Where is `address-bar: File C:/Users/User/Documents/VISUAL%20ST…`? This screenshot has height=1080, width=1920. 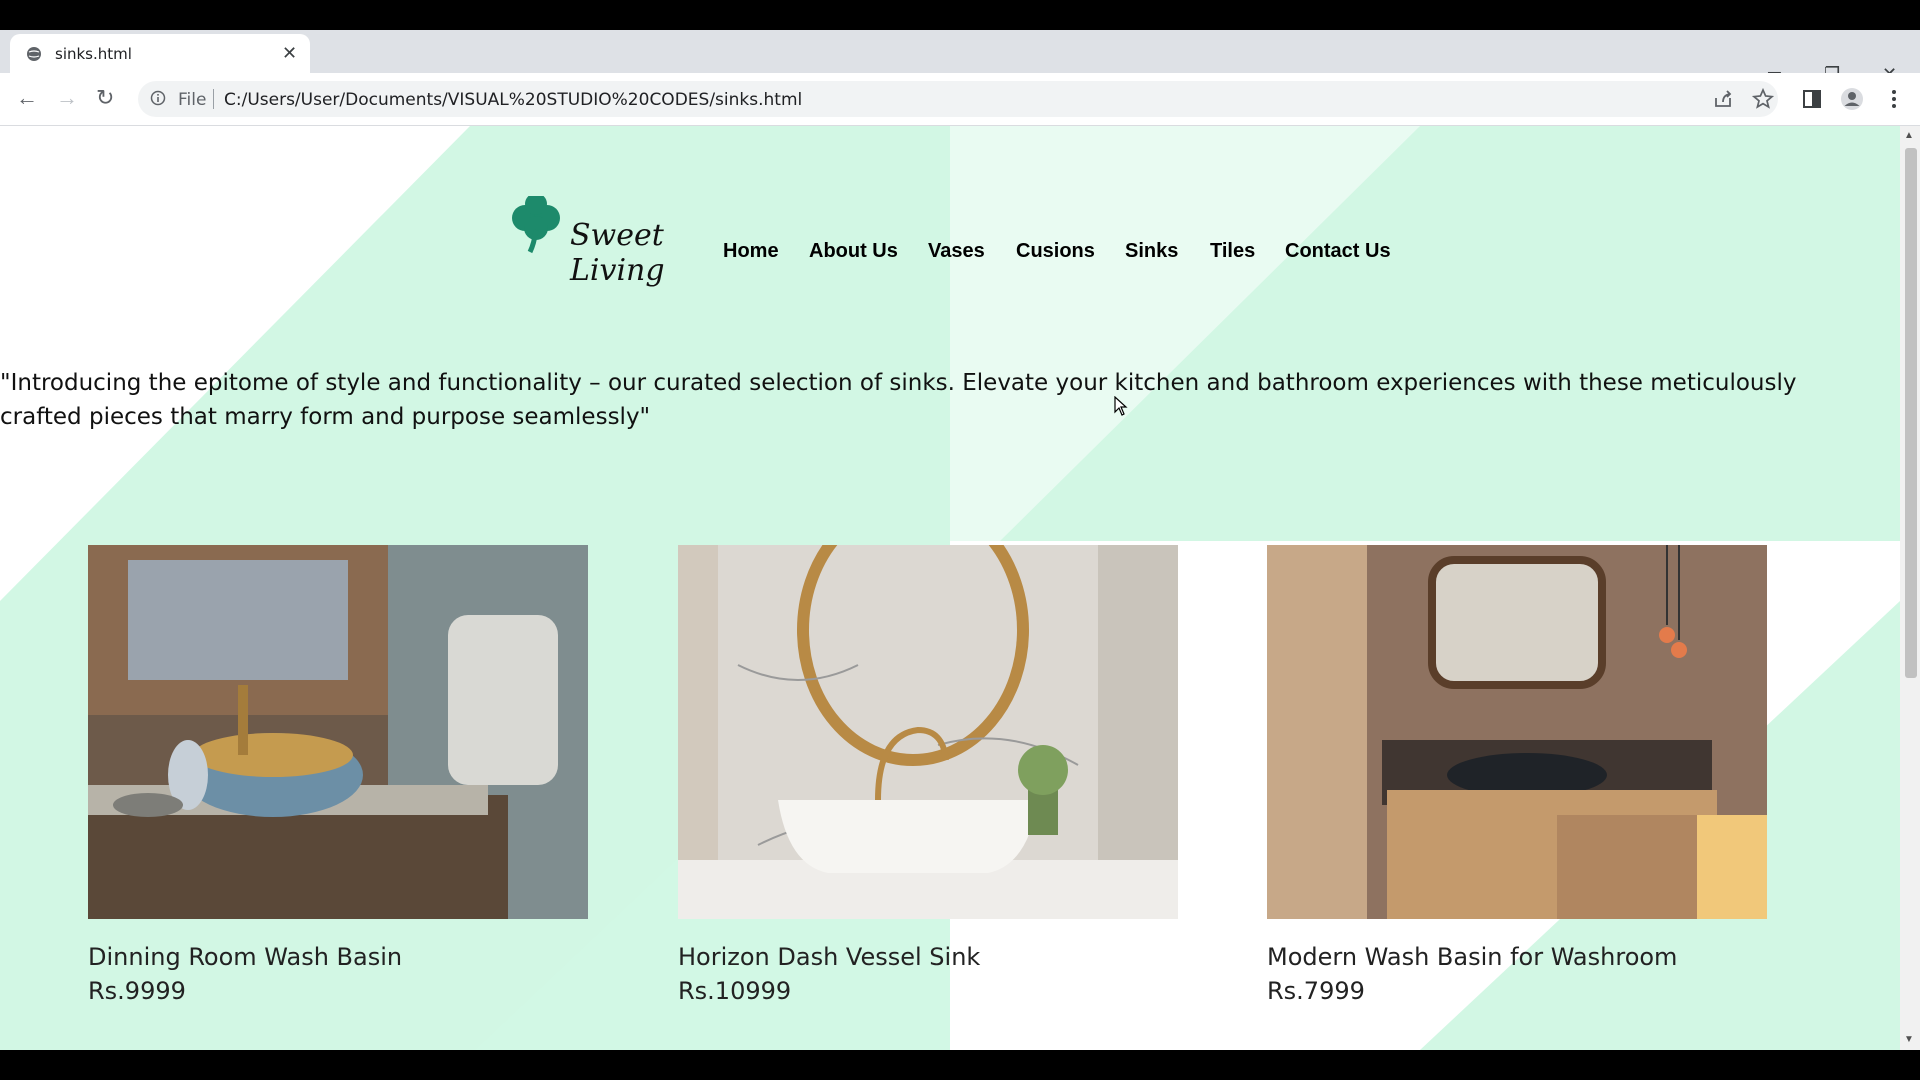
address-bar: File C:/Users/User/Documents/VISUAL%20ST… is located at coordinates (958, 99).